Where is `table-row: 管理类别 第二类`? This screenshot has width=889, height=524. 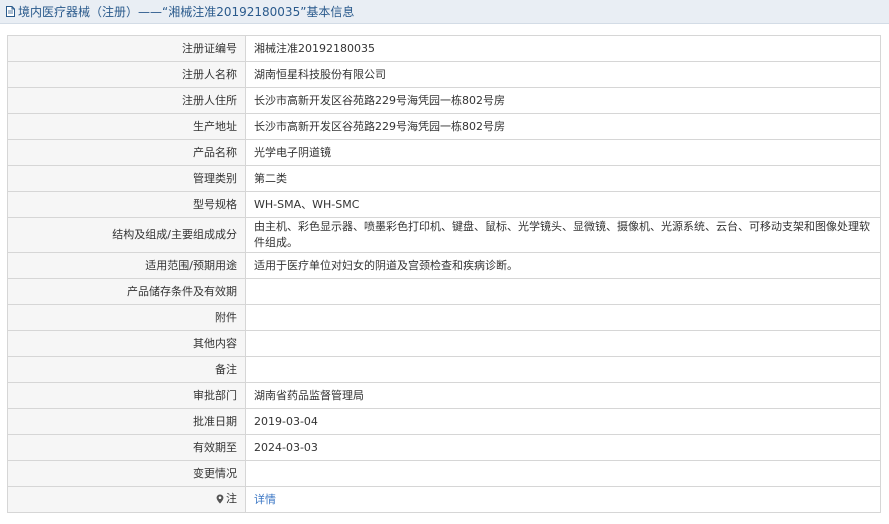 table-row: 管理类别 第二类 is located at coordinates (444, 178).